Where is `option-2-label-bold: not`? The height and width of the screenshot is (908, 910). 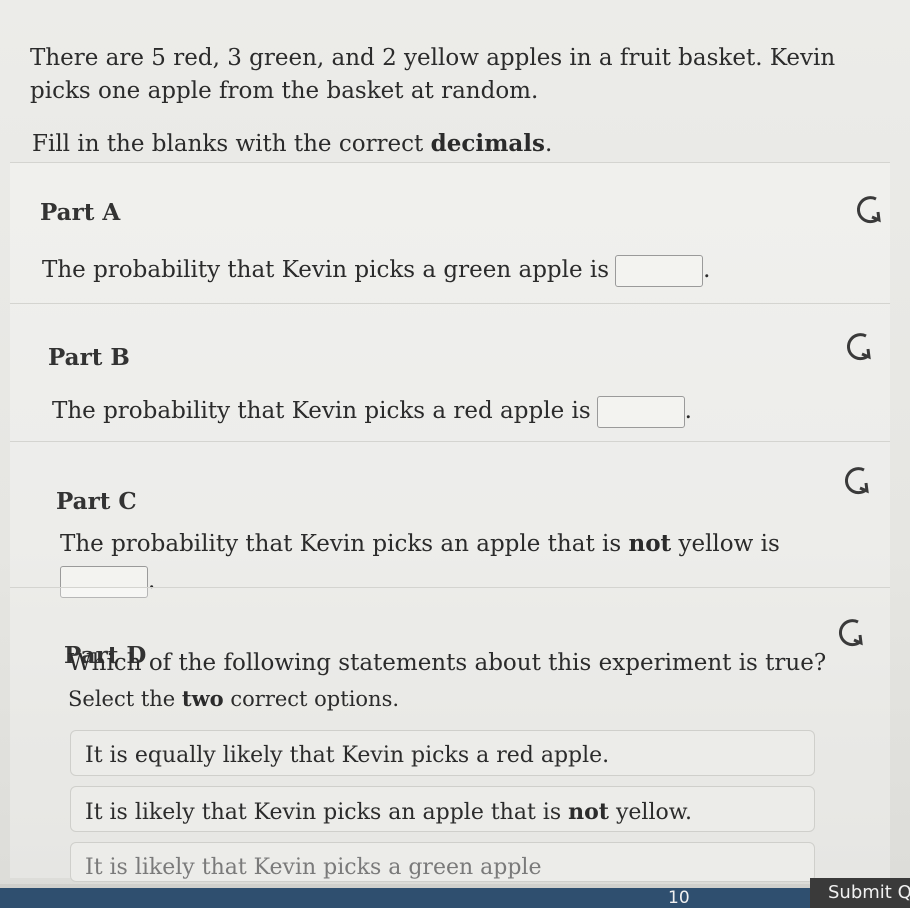
option-2-label-bold: not is located at coordinates (588, 812).